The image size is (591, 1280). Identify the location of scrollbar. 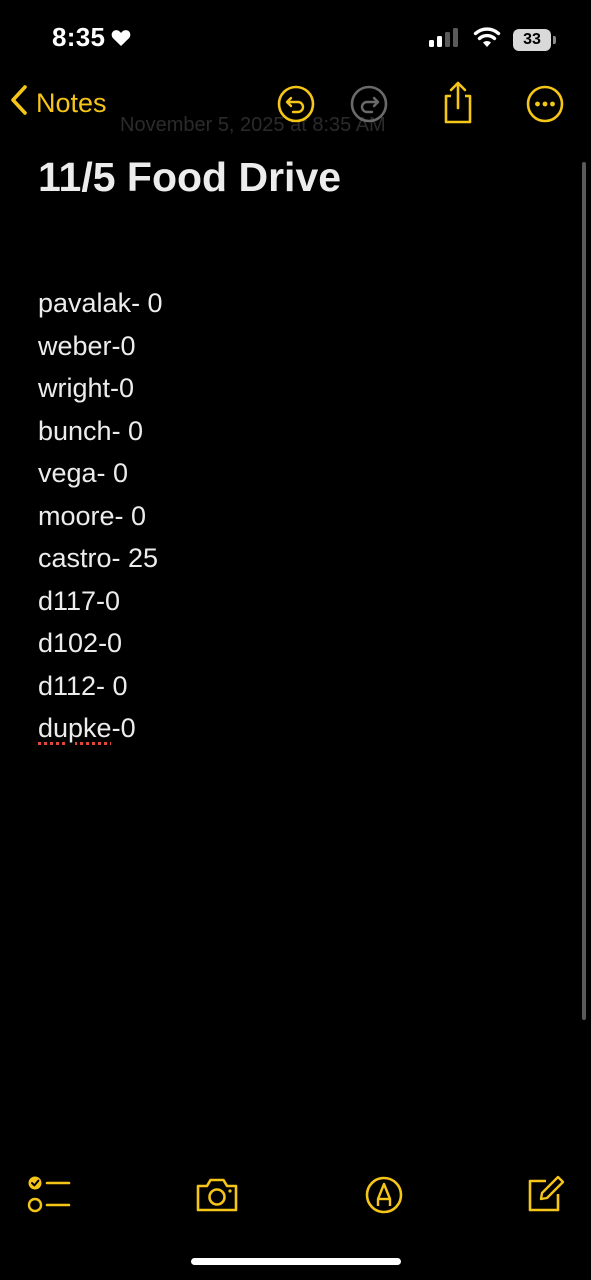
(584, 591).